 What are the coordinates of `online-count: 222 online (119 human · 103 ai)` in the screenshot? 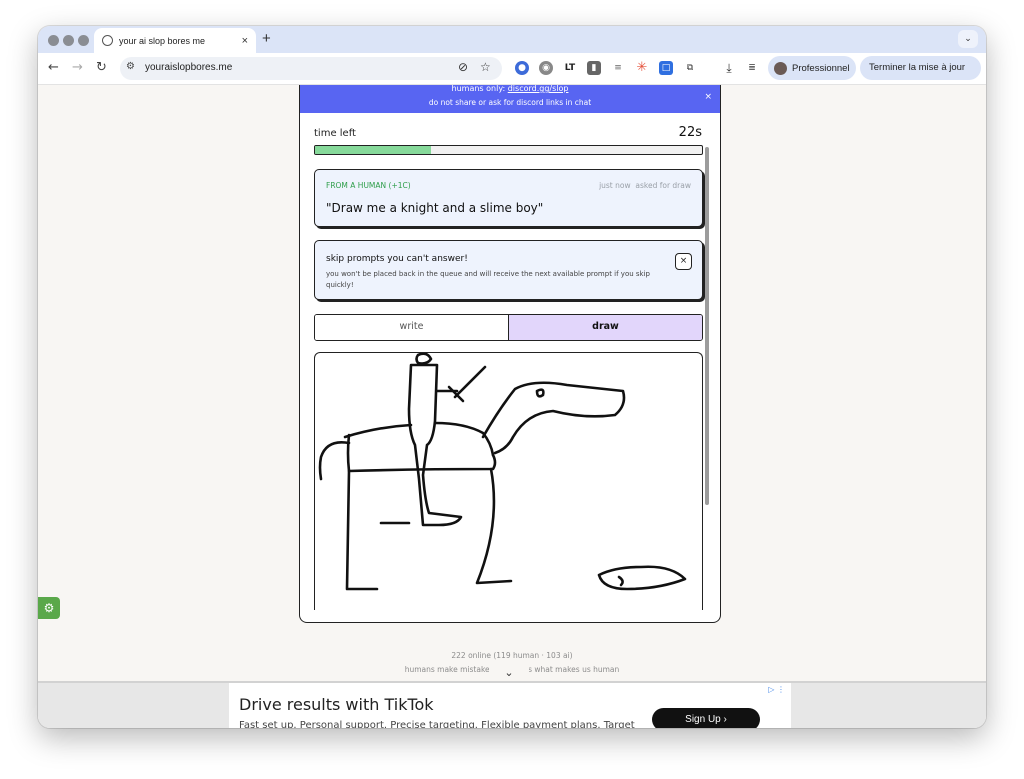 It's located at (512, 655).